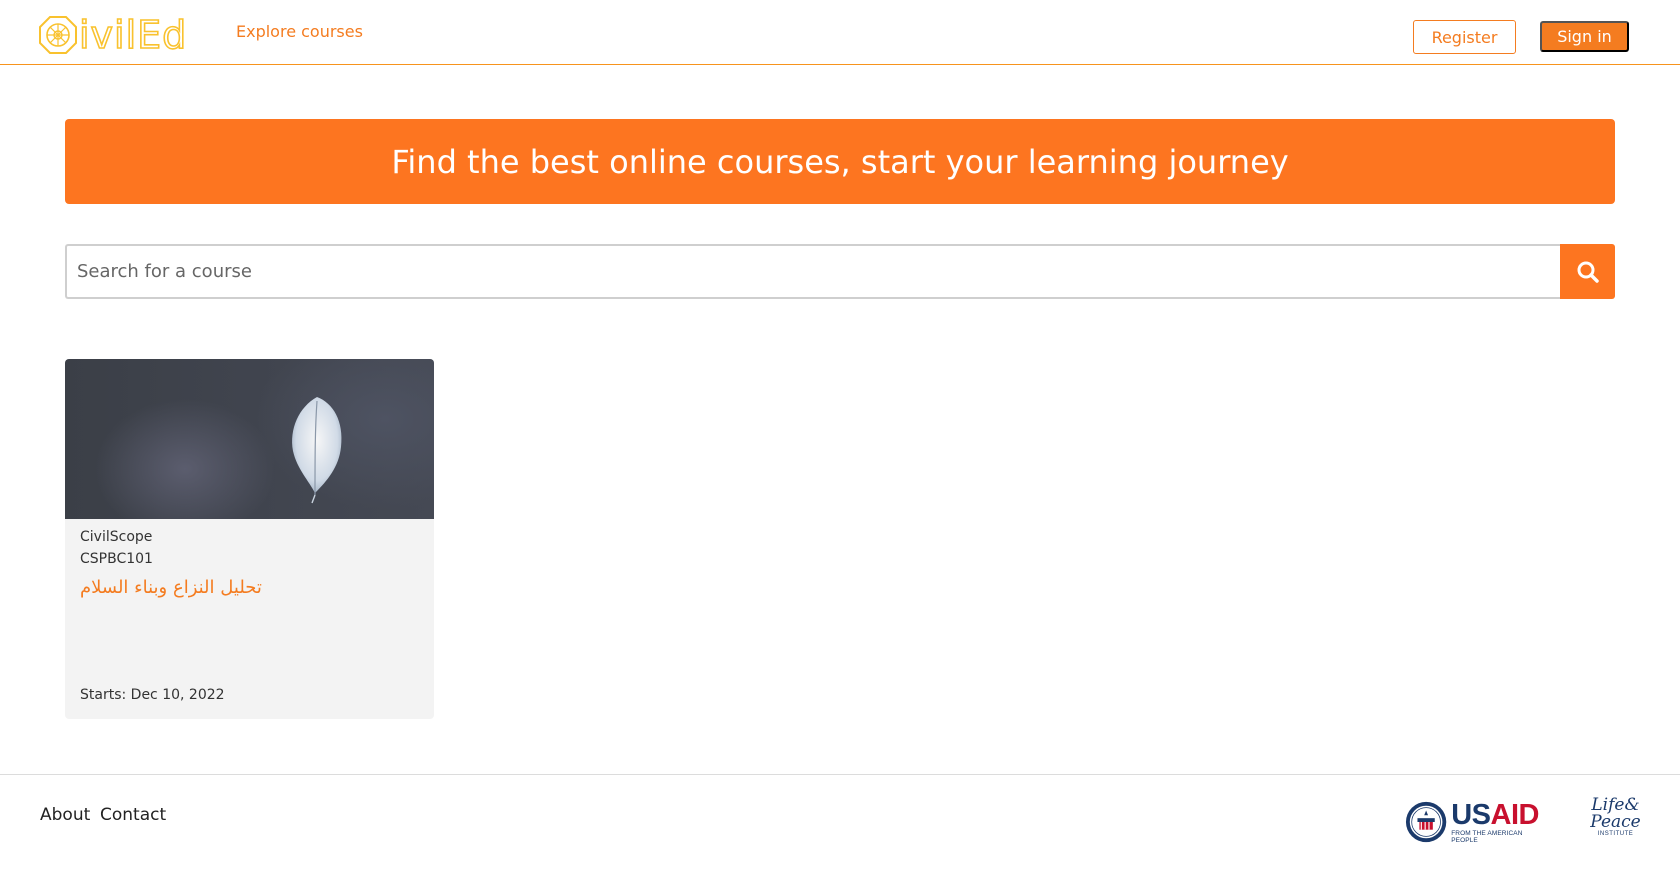 The height and width of the screenshot is (876, 1680). I want to click on lpi-wordmark-peace: Peace, so click(1615, 822).